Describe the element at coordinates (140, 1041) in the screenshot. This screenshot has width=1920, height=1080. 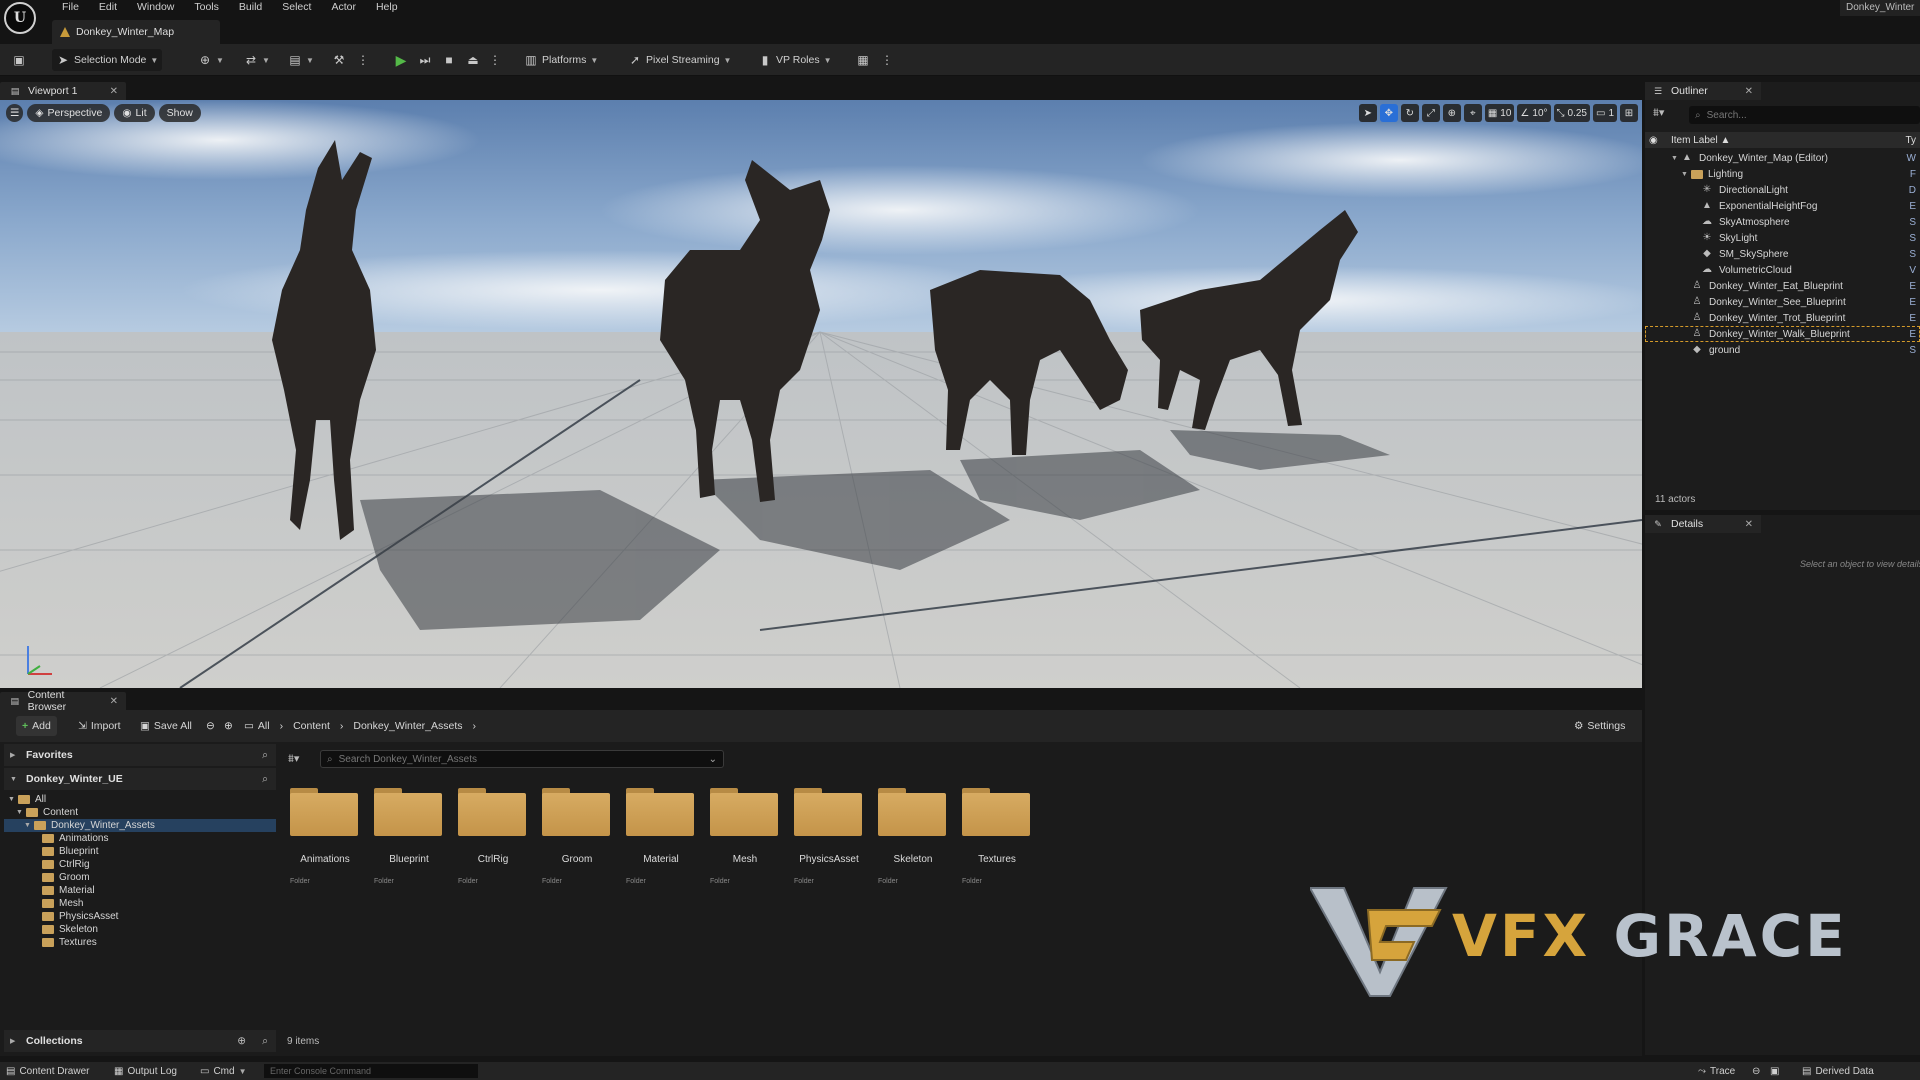
I see `collections-header: ▶ Collections ⊕ ⌕` at that location.